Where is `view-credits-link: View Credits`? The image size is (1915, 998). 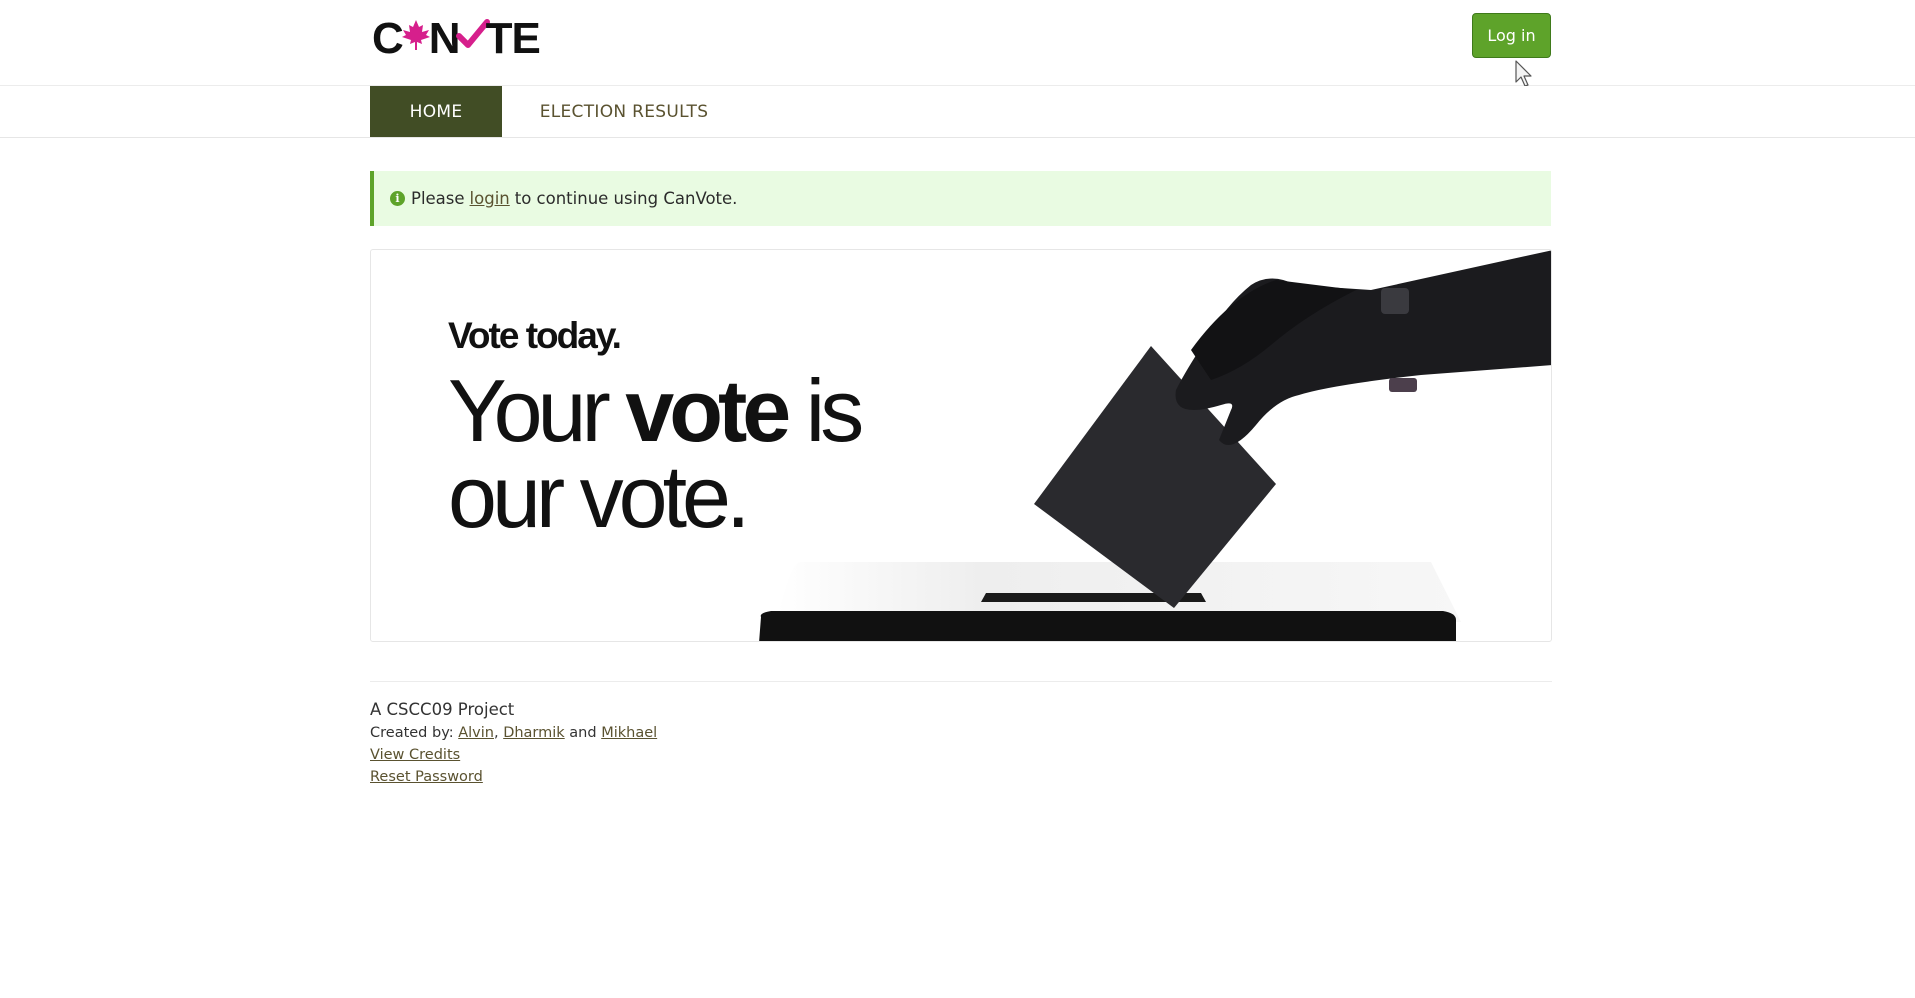 view-credits-link: View Credits is located at coordinates (513, 755).